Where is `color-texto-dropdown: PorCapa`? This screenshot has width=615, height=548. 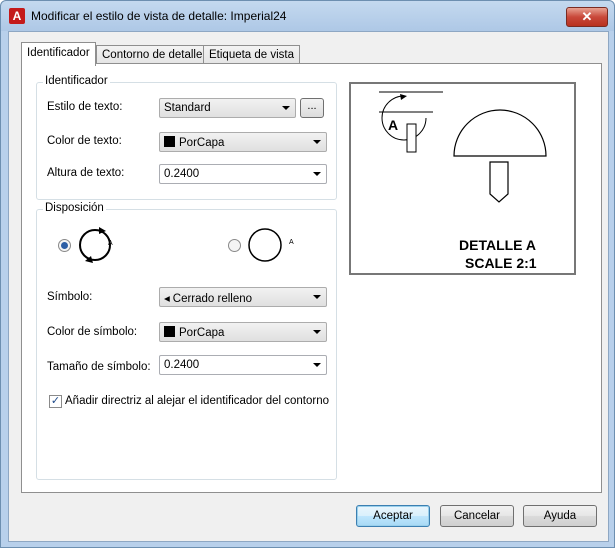 color-texto-dropdown: PorCapa is located at coordinates (243, 142).